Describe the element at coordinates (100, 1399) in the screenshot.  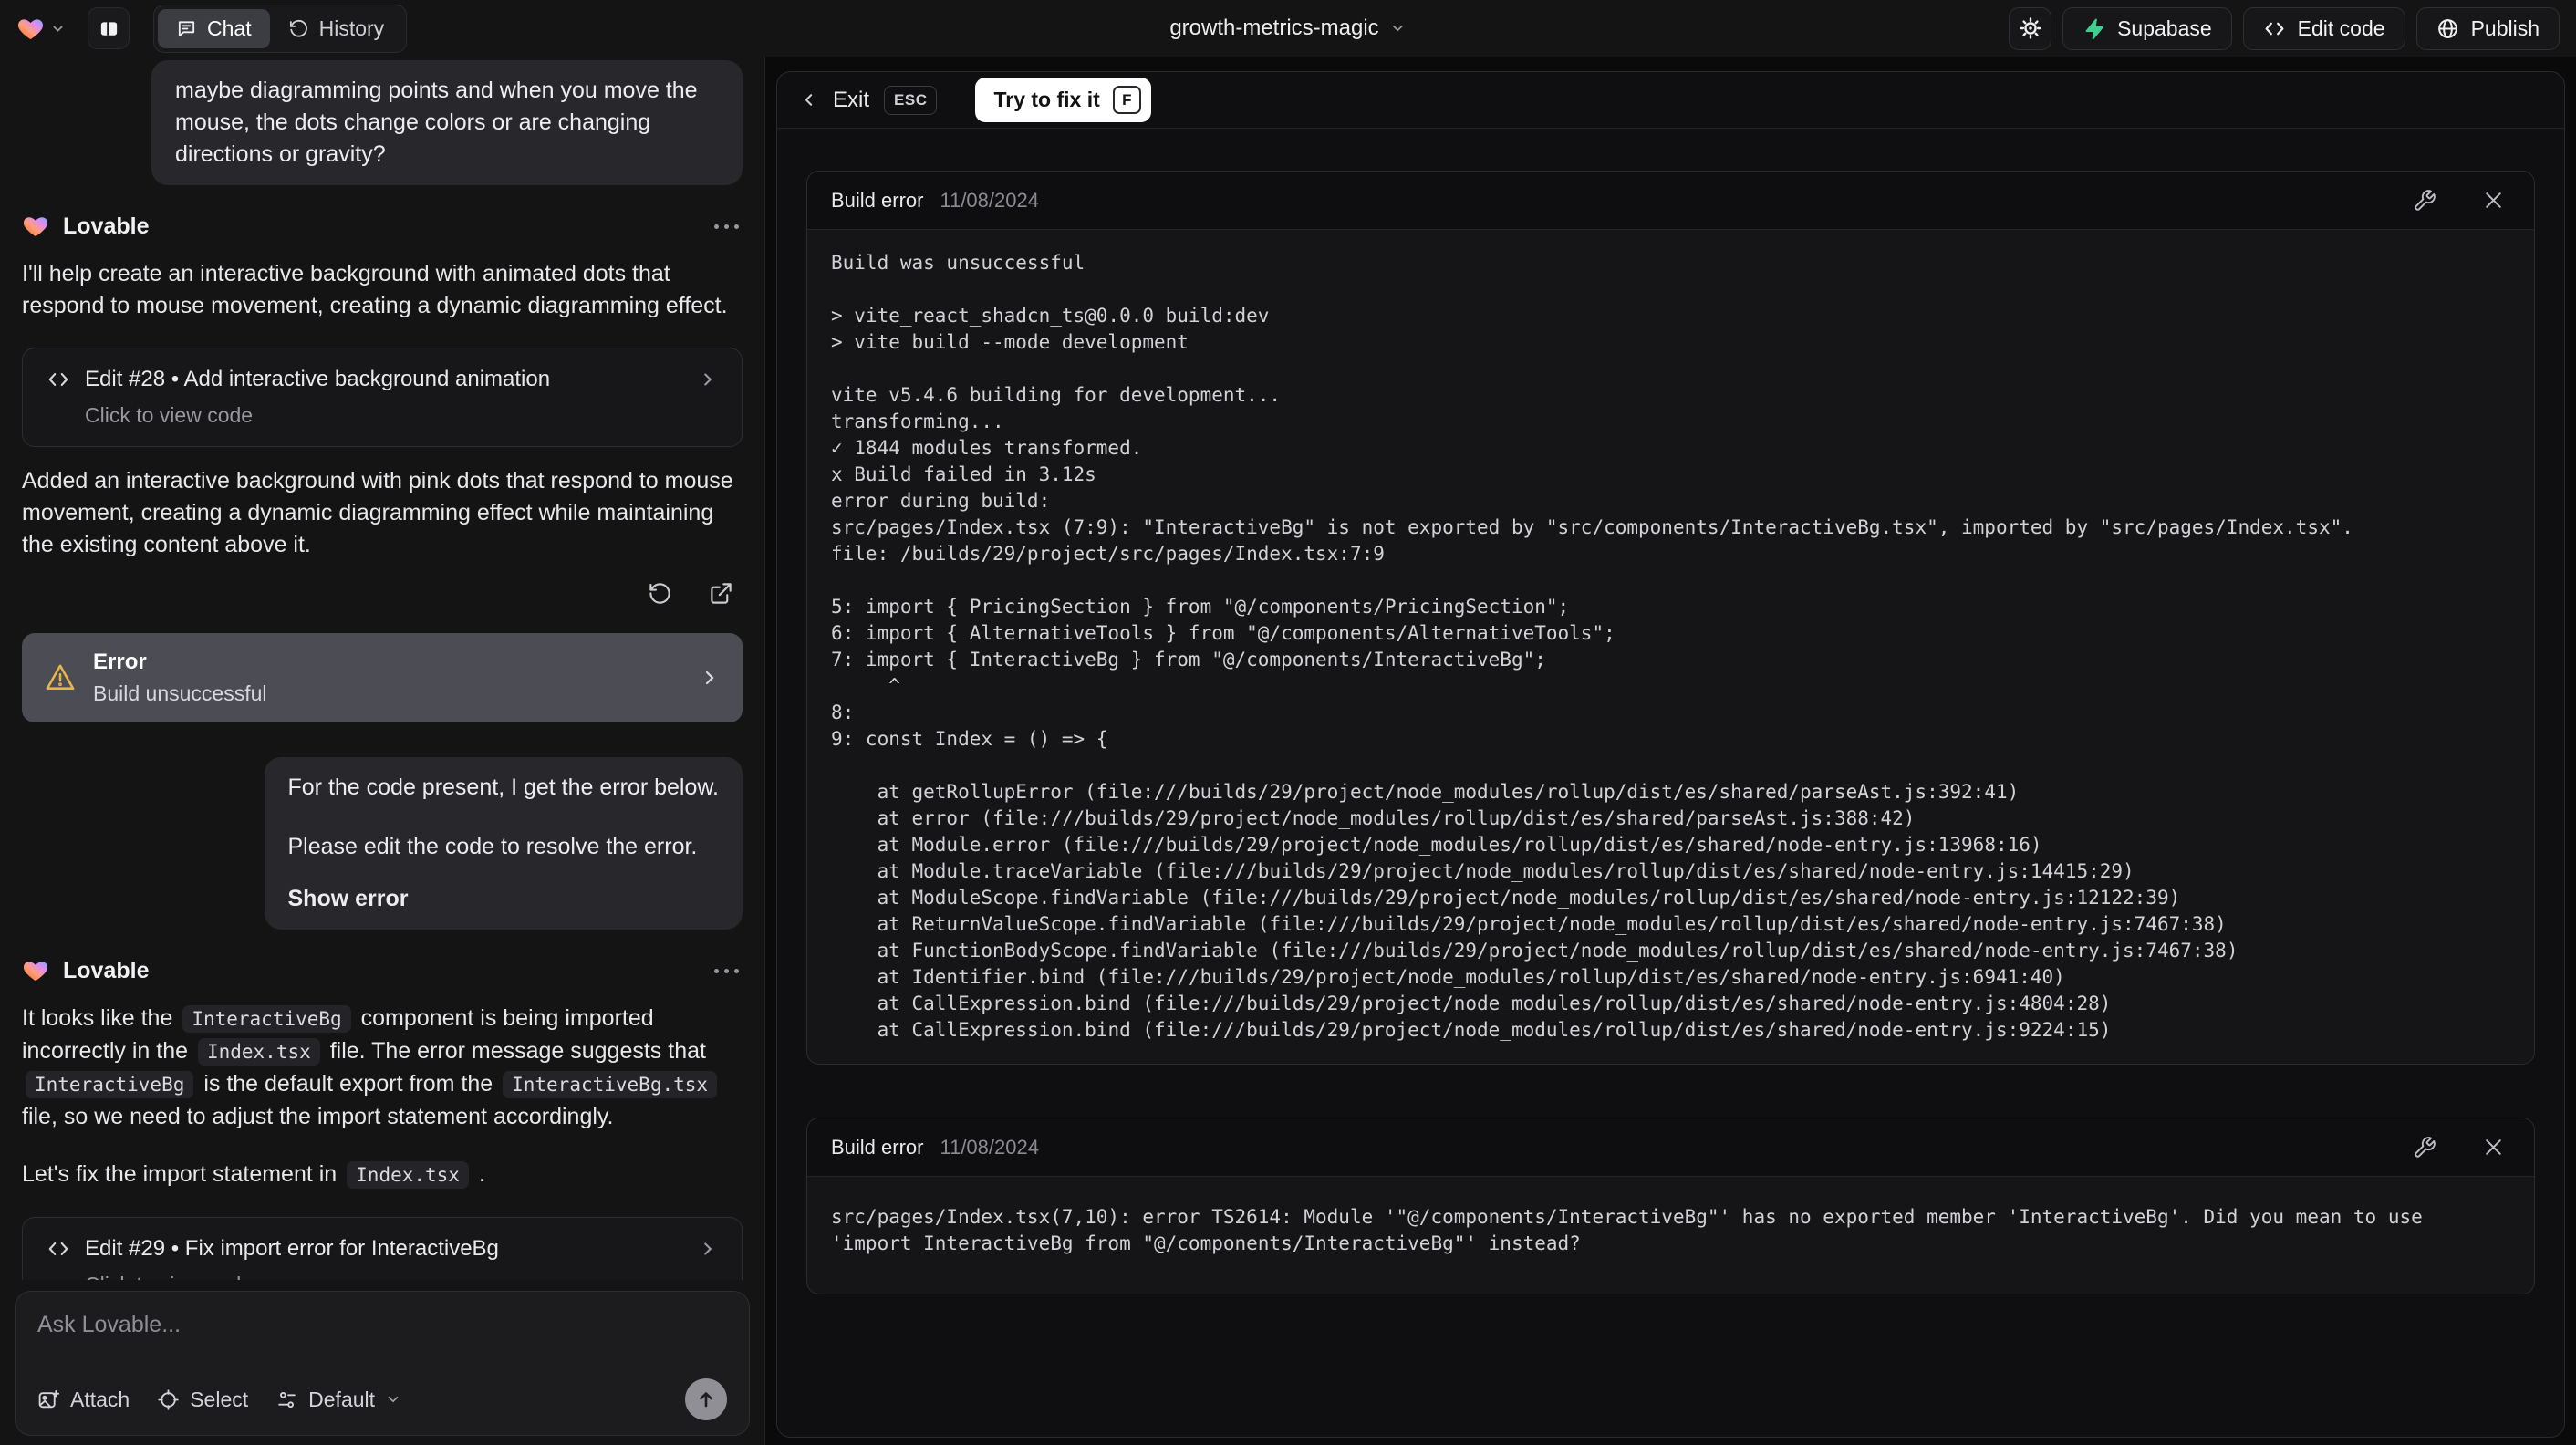
I see `attach-label: Attach` at that location.